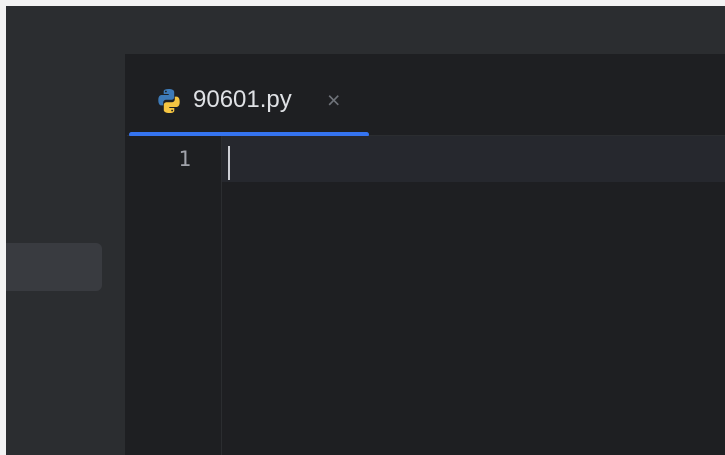 Image resolution: width=725 pixels, height=455 pixels. Describe the element at coordinates (365, 30) in the screenshot. I see `title-bar` at that location.